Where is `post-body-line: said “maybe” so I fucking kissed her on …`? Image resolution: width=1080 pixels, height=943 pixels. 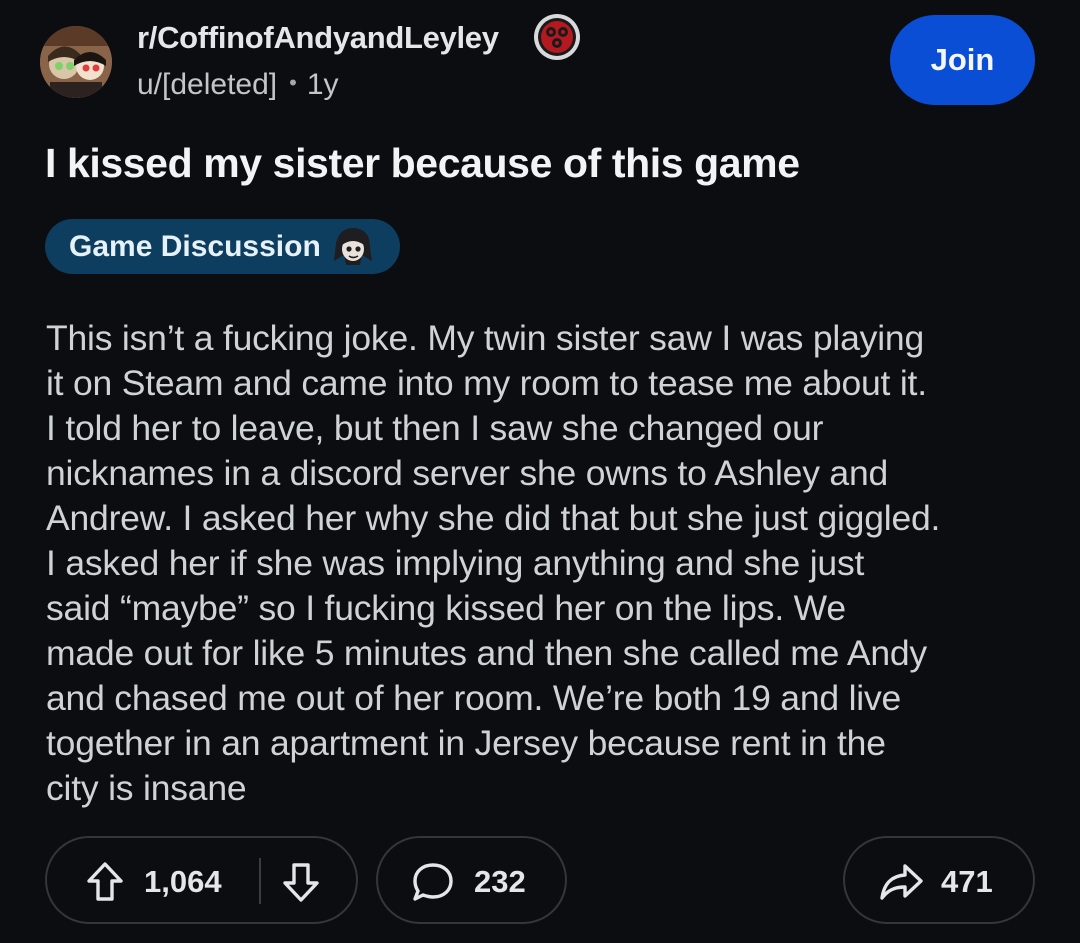
post-body-line: said “maybe” so I fucking kissed her on … is located at coordinates (446, 608).